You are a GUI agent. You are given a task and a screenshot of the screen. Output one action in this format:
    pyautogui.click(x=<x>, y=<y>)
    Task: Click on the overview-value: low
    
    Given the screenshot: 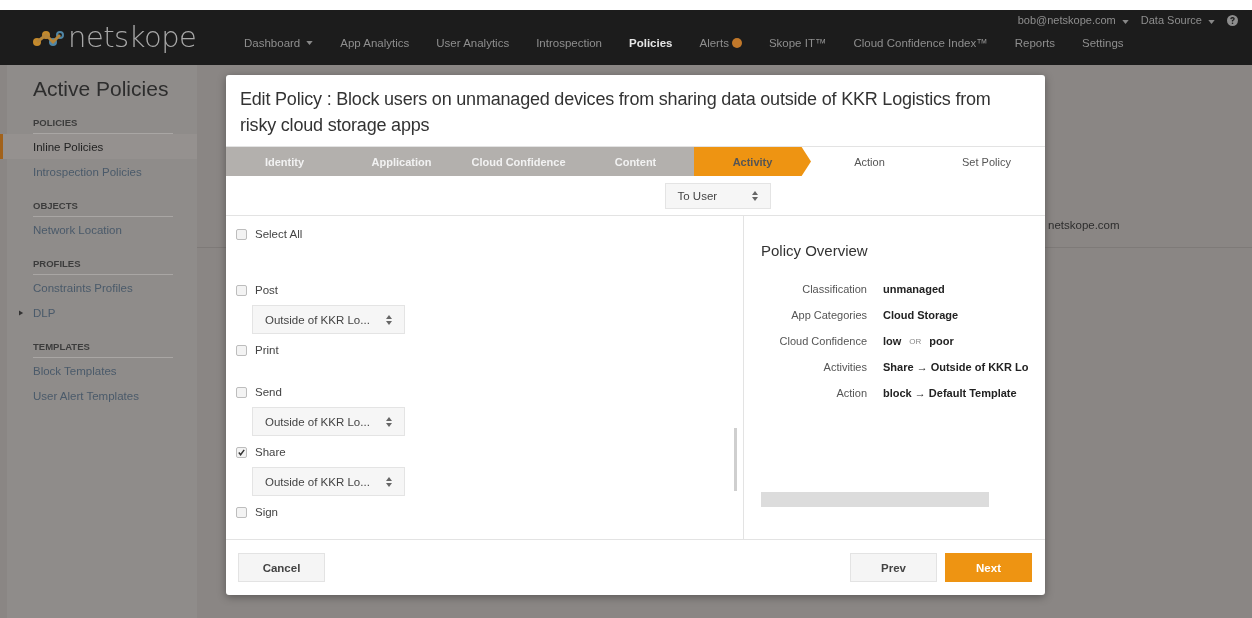 What is the action you would take?
    pyautogui.click(x=892, y=341)
    